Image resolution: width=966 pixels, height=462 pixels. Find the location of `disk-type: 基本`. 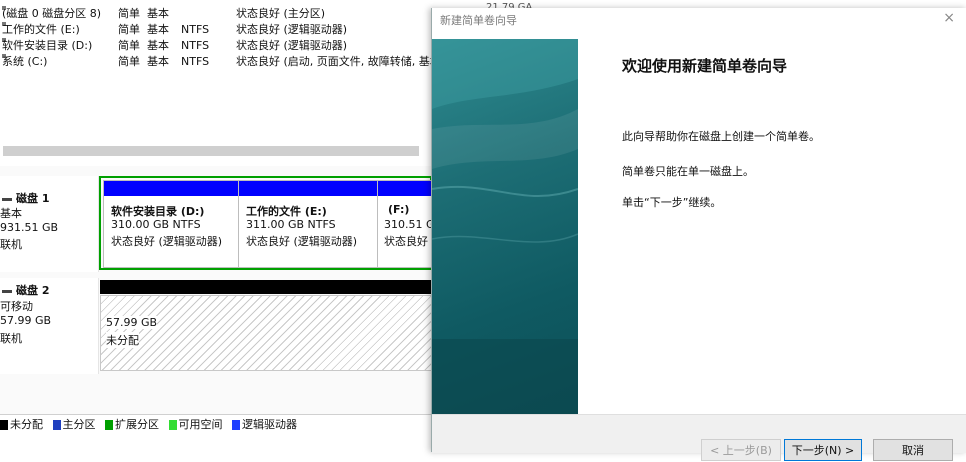

disk-type: 基本 is located at coordinates (11, 213).